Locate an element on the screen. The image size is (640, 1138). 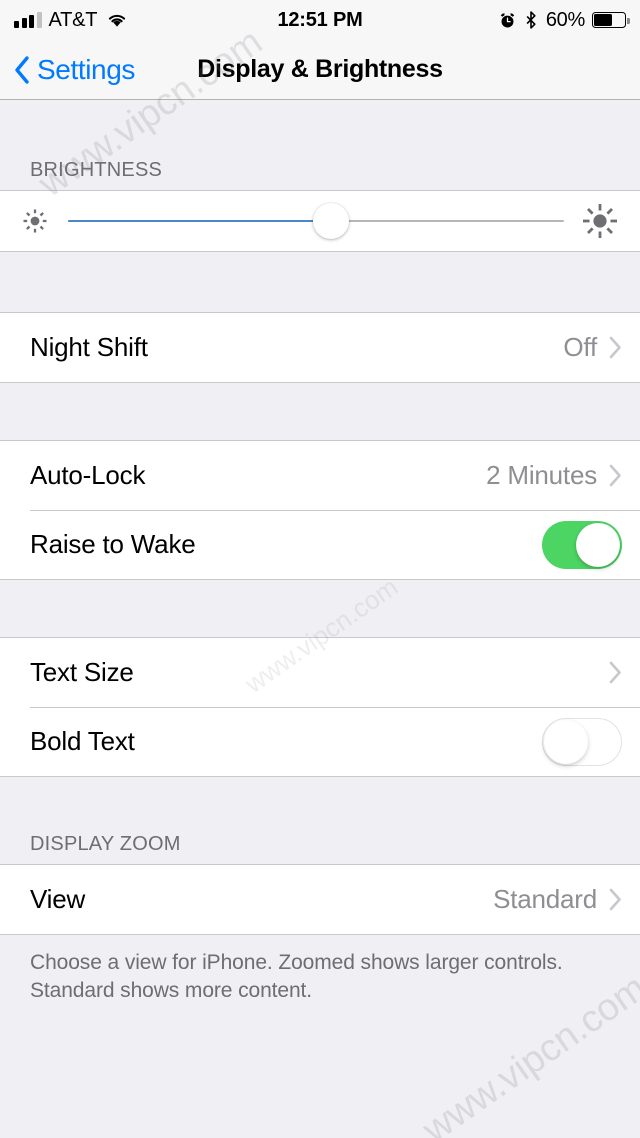
raise-to-wake-switch is located at coordinates (582, 544).